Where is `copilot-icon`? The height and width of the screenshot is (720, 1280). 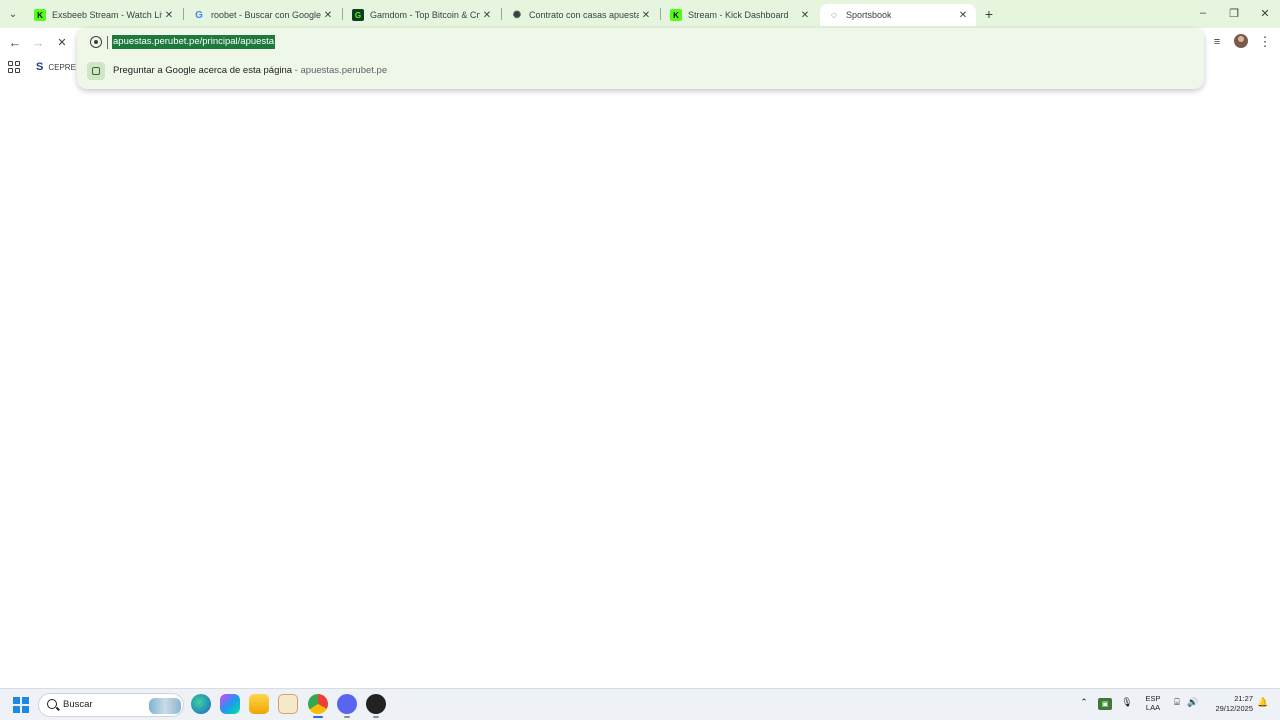 copilot-icon is located at coordinates (230, 704).